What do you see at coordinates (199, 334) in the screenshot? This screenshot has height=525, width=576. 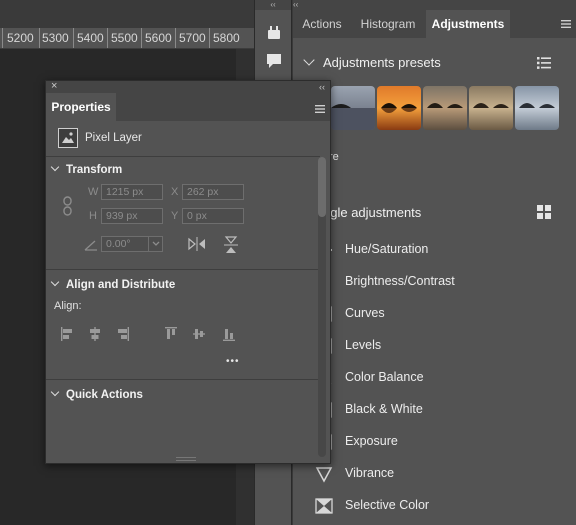 I see `align-vertical-center-icon` at bounding box center [199, 334].